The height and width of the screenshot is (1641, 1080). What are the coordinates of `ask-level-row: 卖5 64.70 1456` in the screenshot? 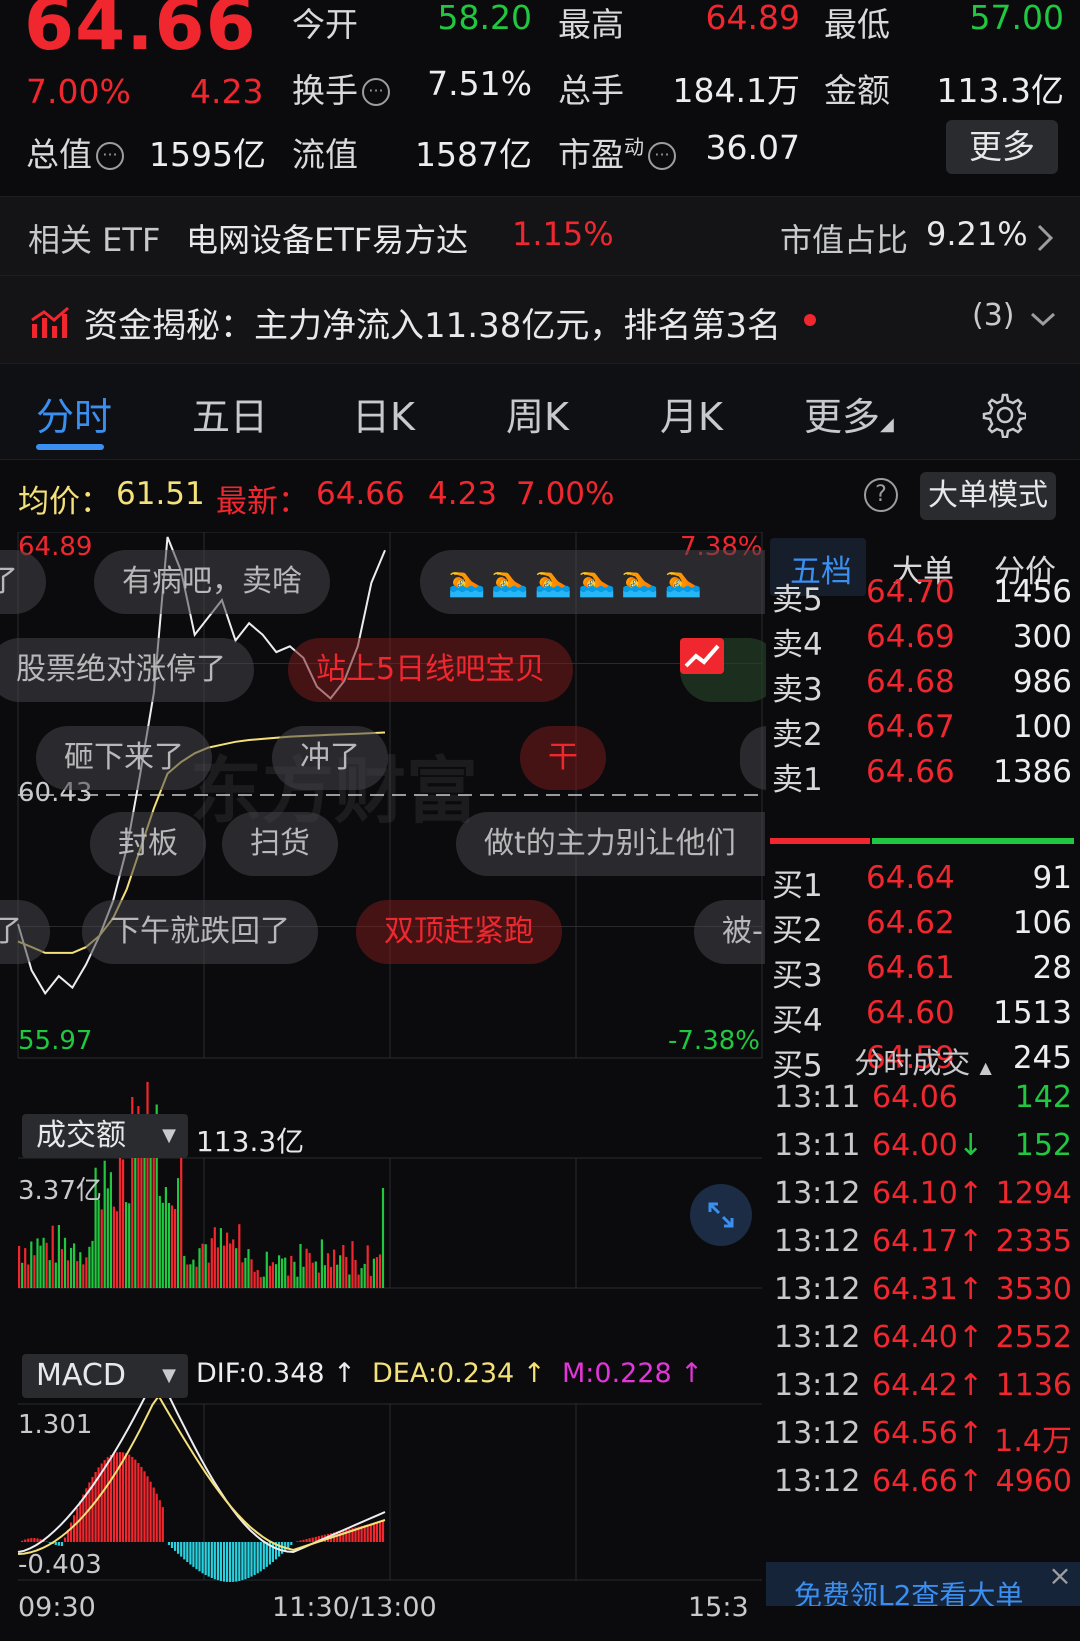 It's located at (923, 596).